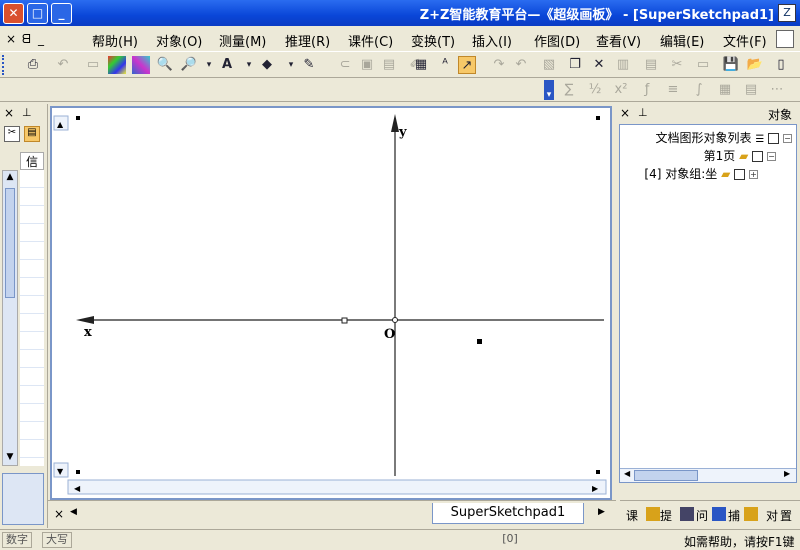 The width and height of the screenshot is (800, 550). I want to click on undo-history-icon: ↶, so click(63, 65).